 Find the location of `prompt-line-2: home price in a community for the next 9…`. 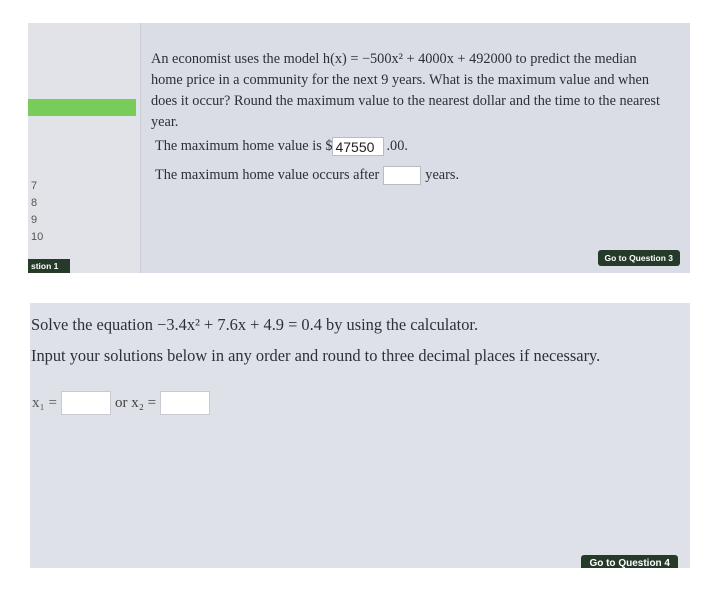

prompt-line-2: home price in a community for the next 9… is located at coordinates (400, 80).